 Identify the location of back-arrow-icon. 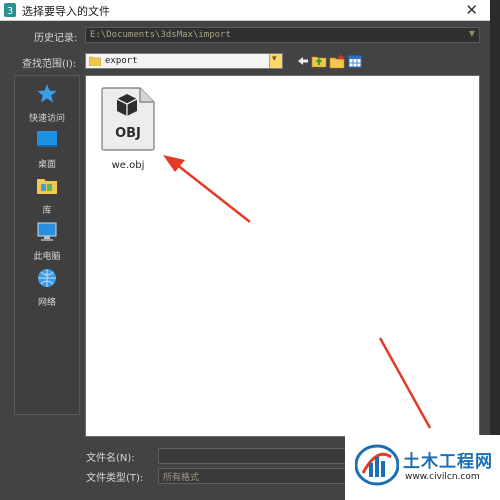
(303, 61).